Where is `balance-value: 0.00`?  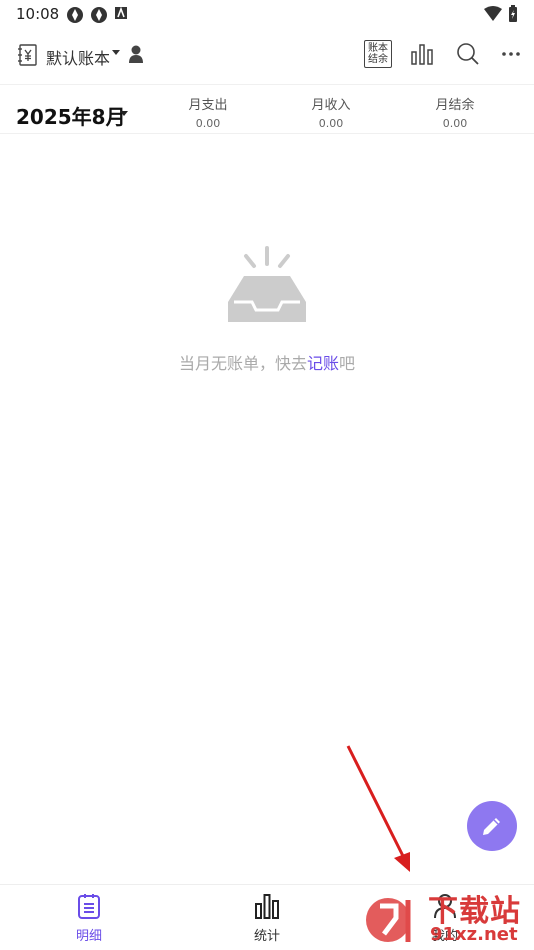 balance-value: 0.00 is located at coordinates (455, 123).